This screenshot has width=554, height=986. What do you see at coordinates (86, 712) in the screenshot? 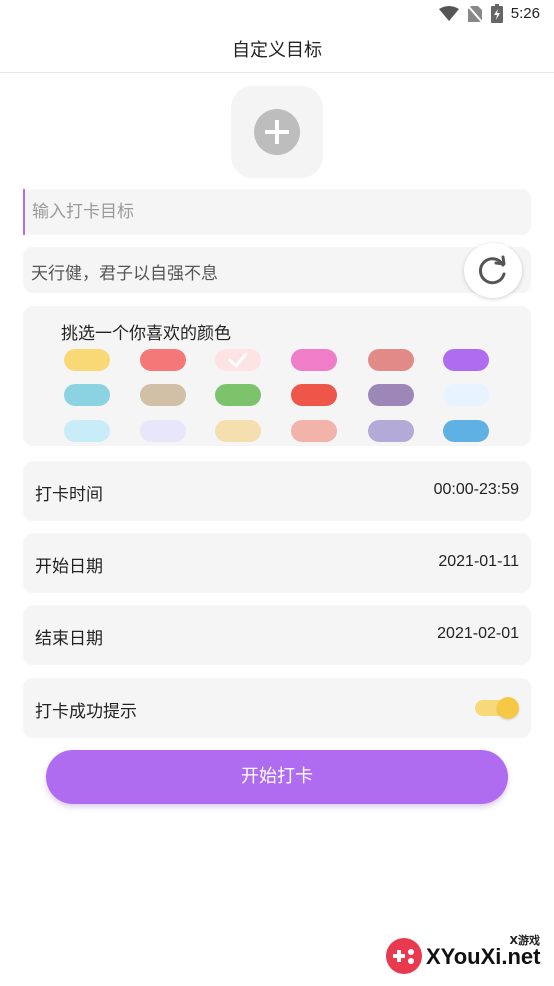
I see `success-notify-label: 打卡成功提示` at bounding box center [86, 712].